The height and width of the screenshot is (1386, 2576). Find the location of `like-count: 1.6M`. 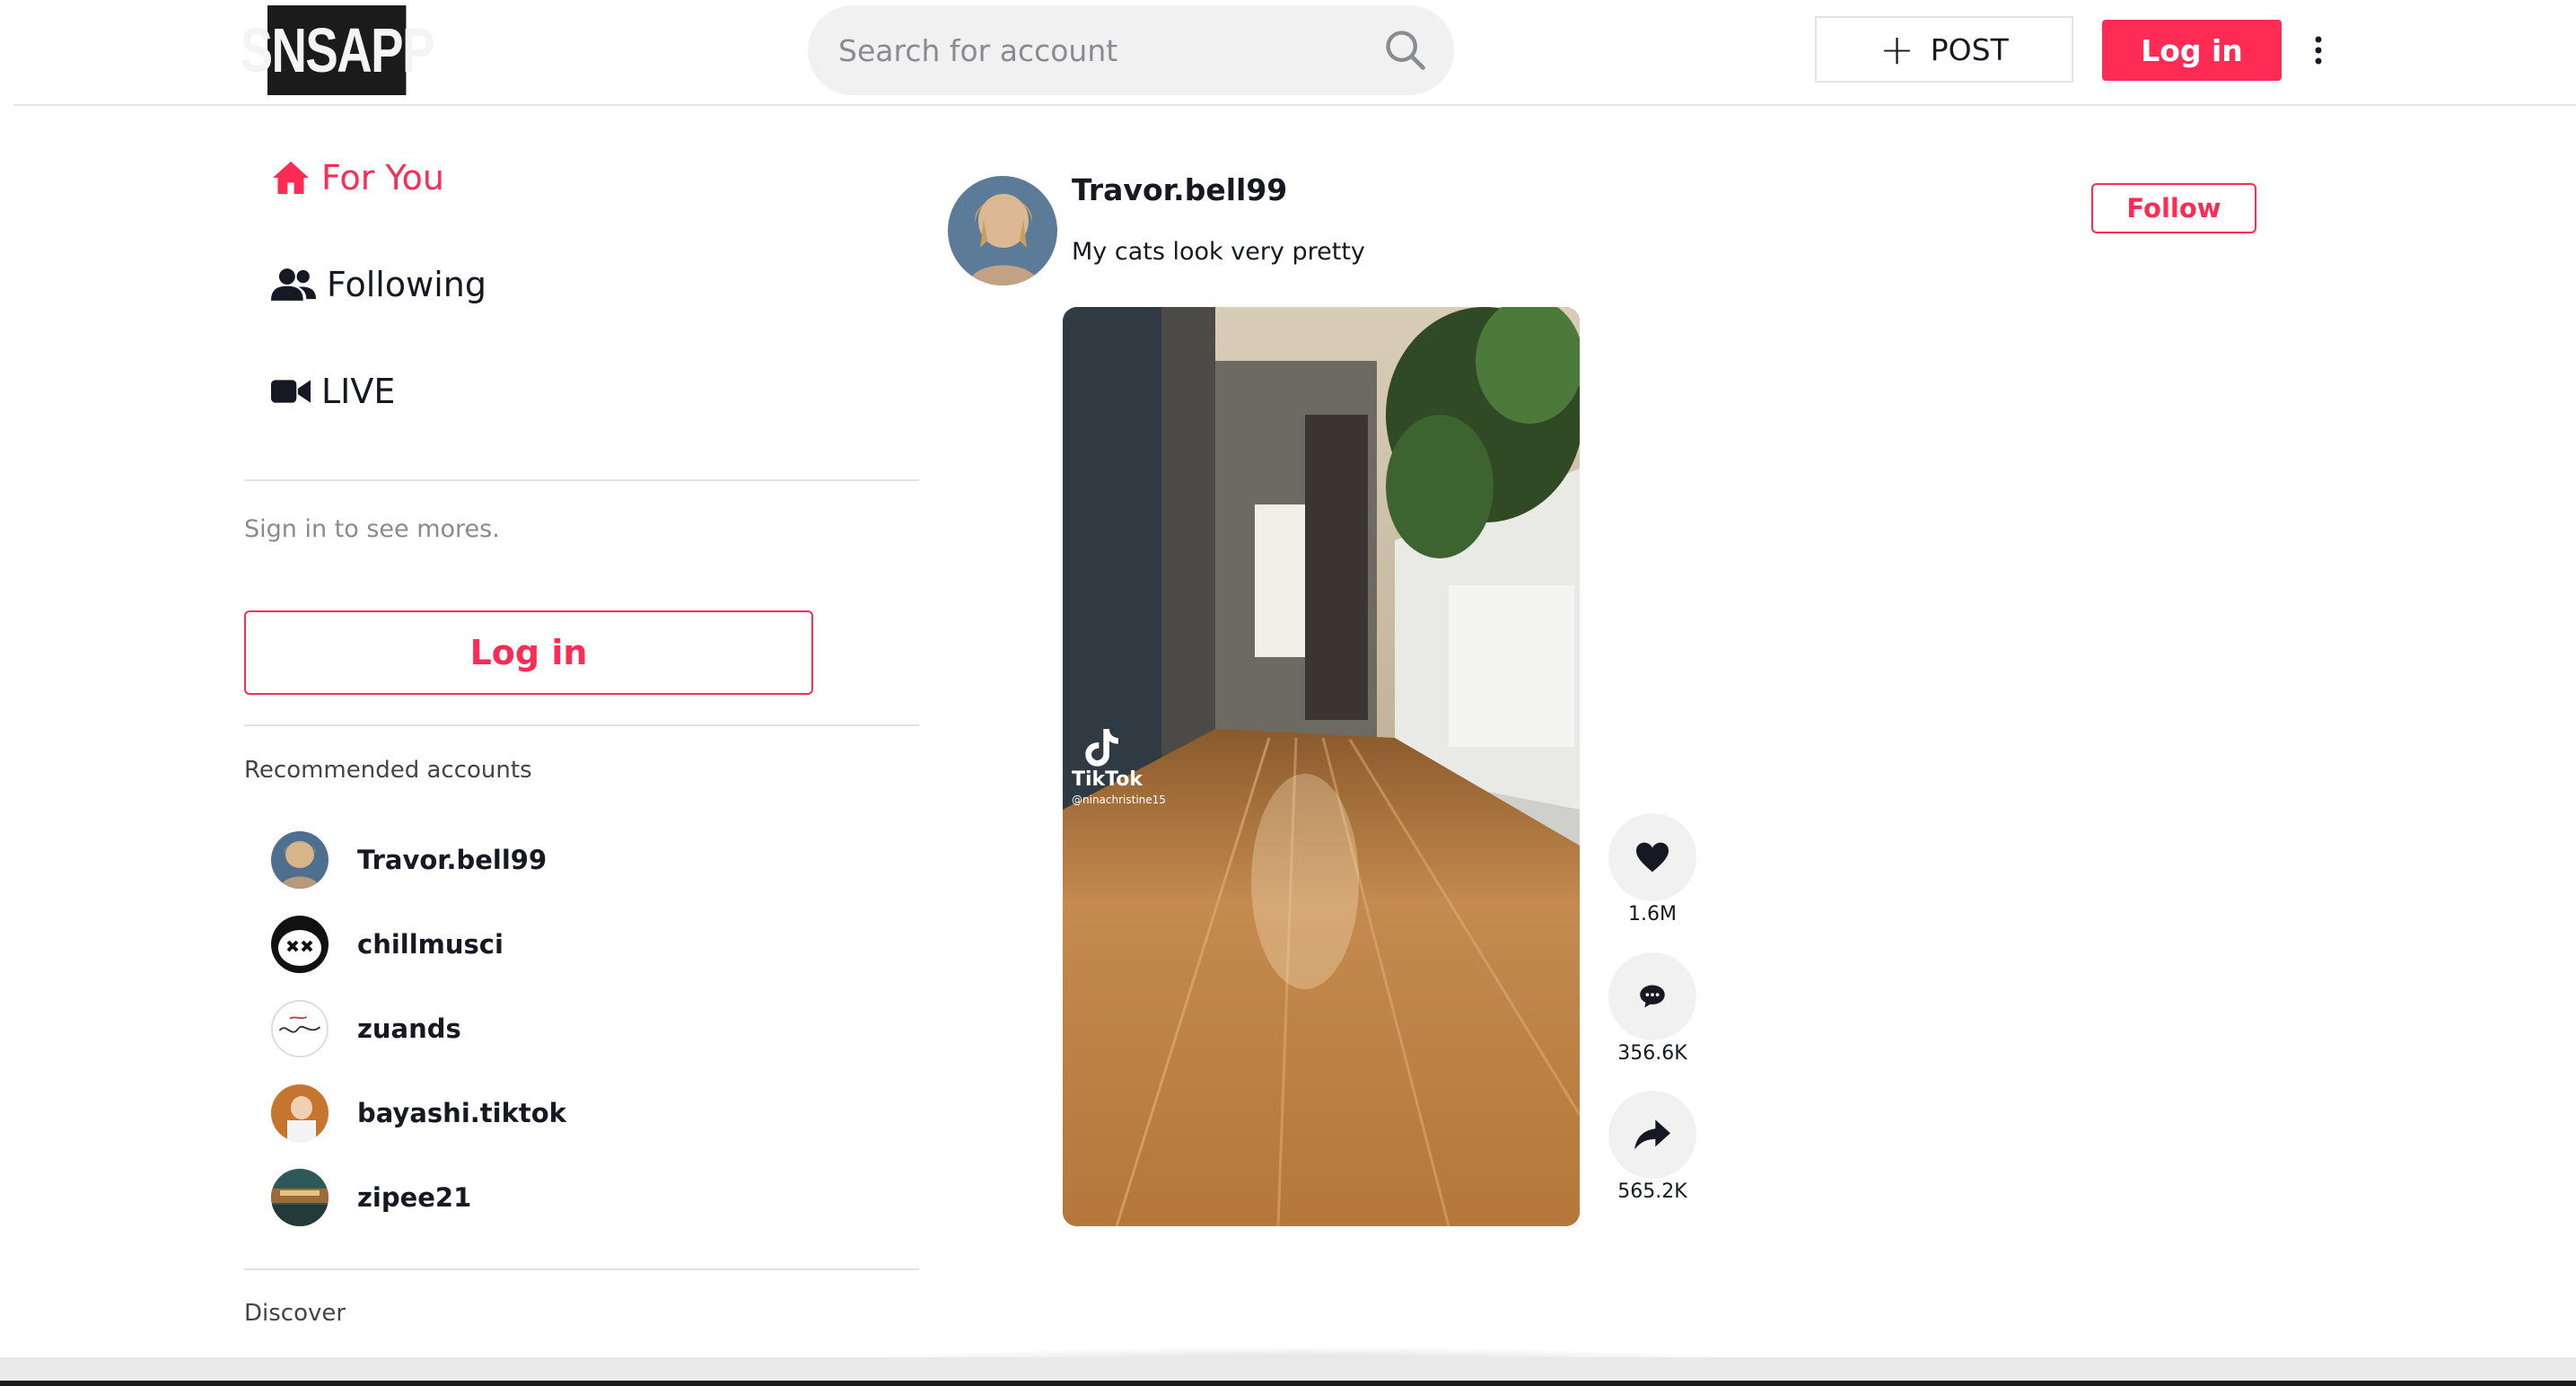

like-count: 1.6M is located at coordinates (1652, 914).